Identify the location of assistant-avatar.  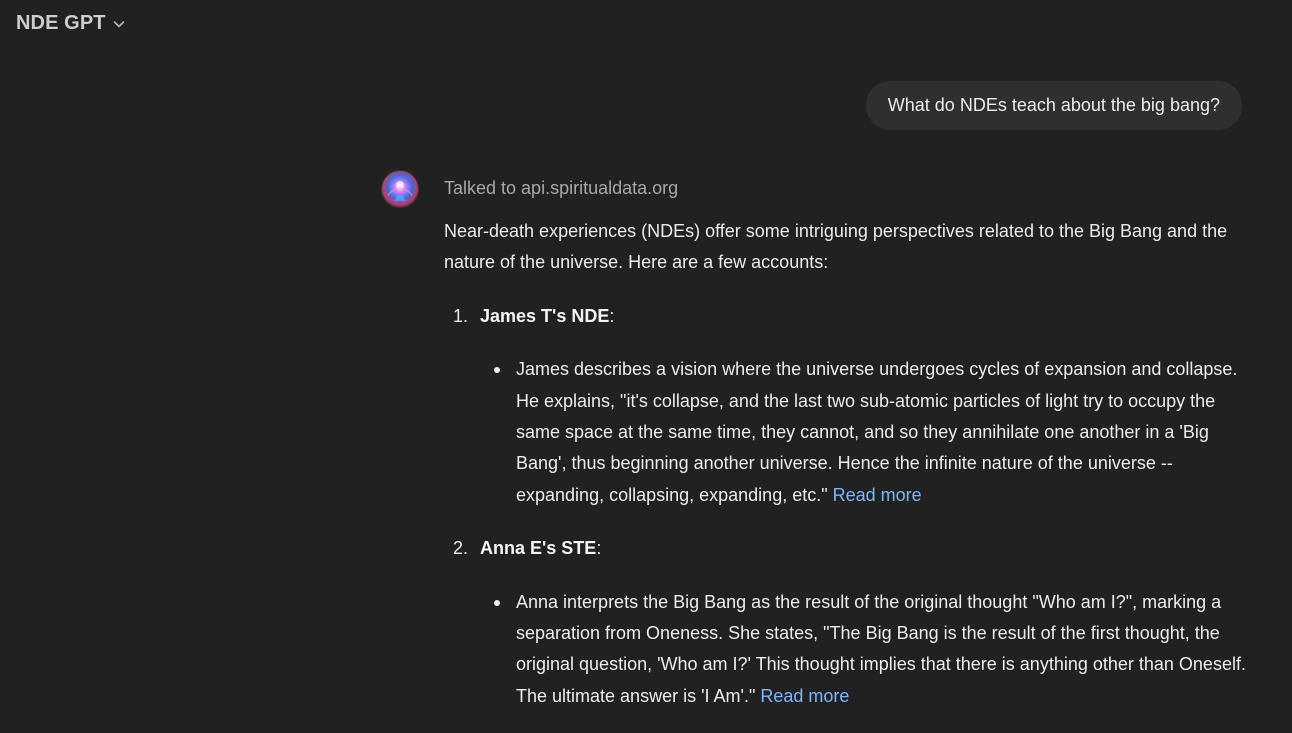
(400, 189).